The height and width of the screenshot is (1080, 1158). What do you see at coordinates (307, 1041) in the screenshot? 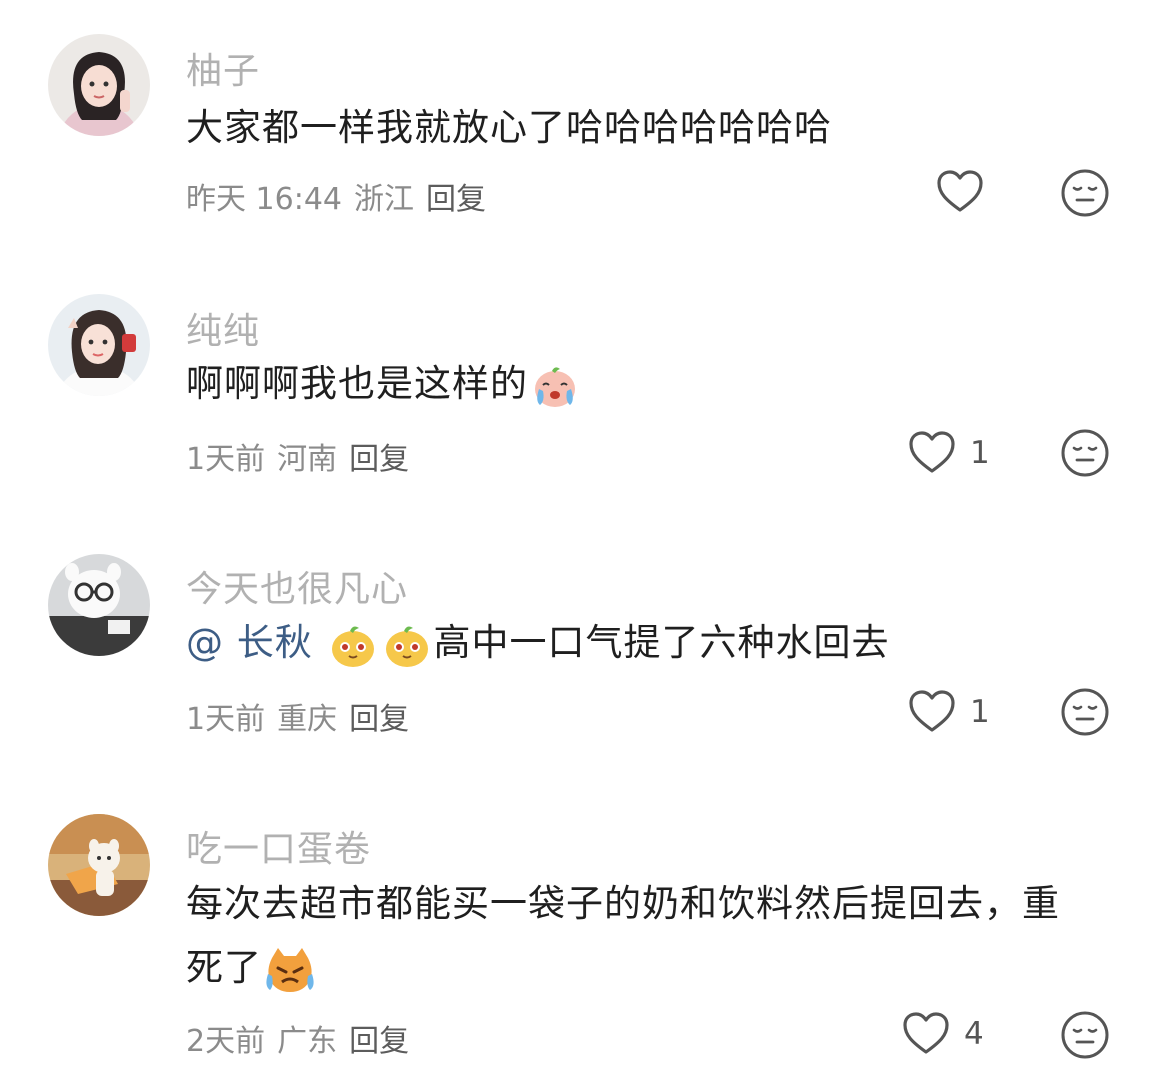
I see `location: 广东` at bounding box center [307, 1041].